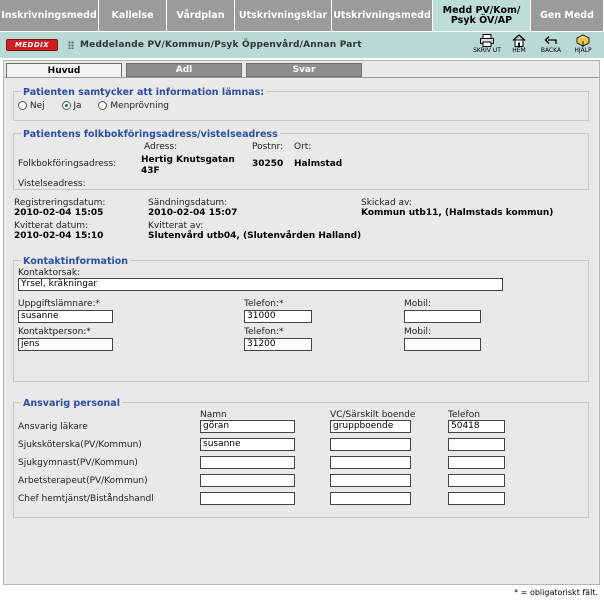 The width and height of the screenshot is (604, 601). What do you see at coordinates (176, 226) in the screenshot?
I see `ack-by-label: Kvitterat av:` at bounding box center [176, 226].